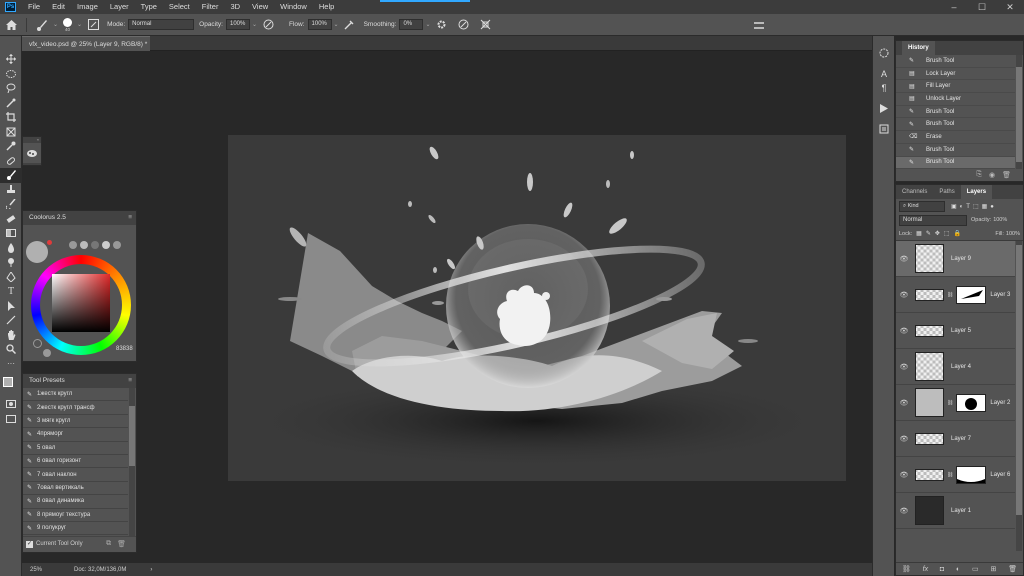 This screenshot has width=1024, height=576. I want to click on menu-image: Image, so click(87, 7).